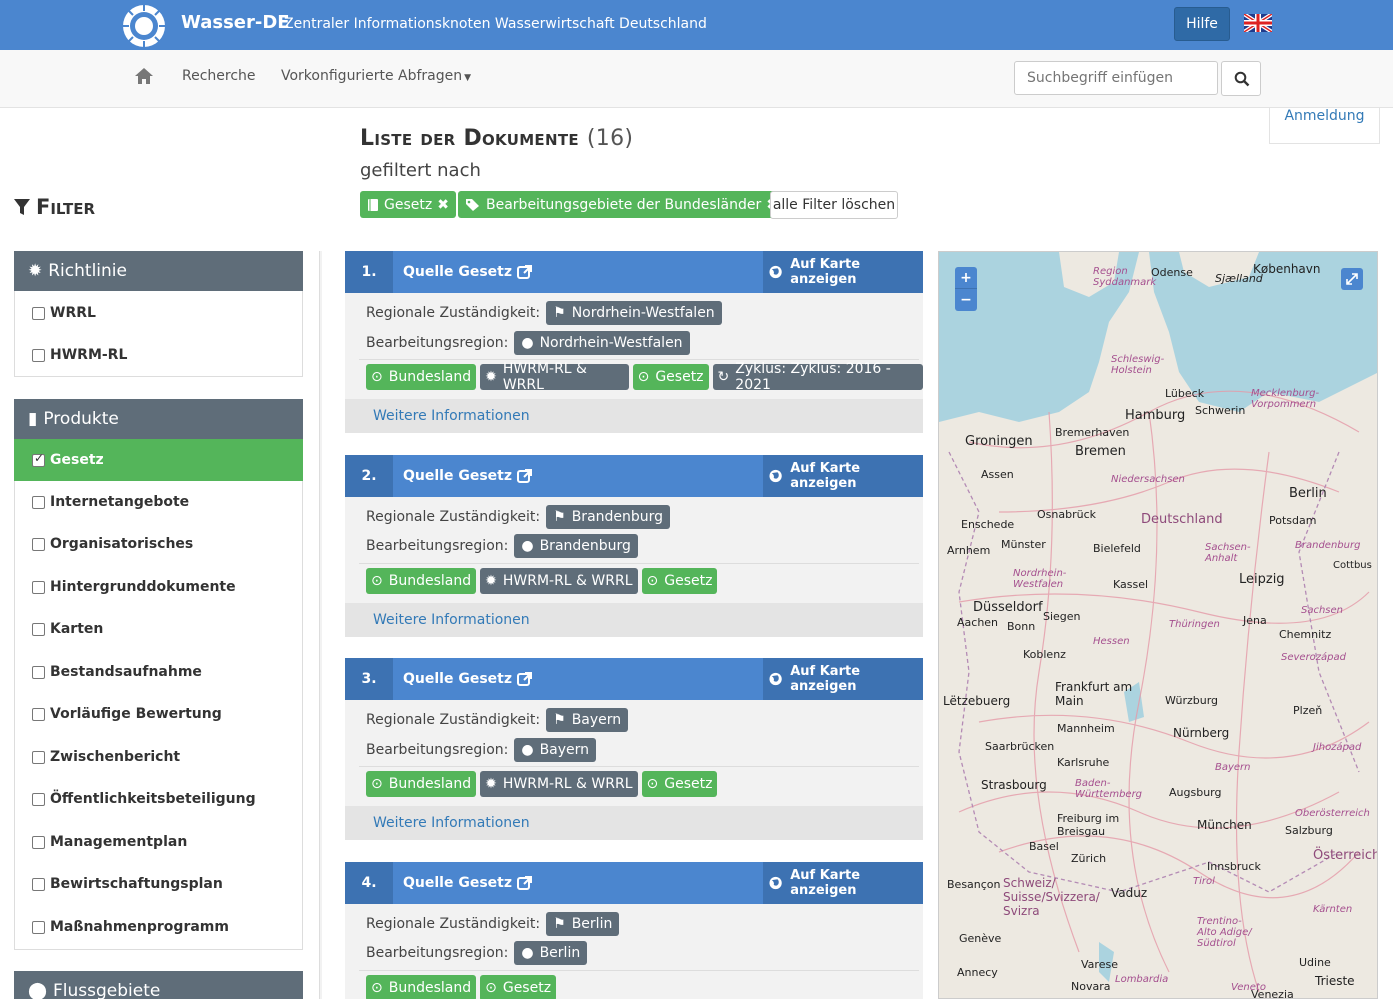 The height and width of the screenshot is (999, 1393). I want to click on map-label: Hamburg, so click(1155, 415).